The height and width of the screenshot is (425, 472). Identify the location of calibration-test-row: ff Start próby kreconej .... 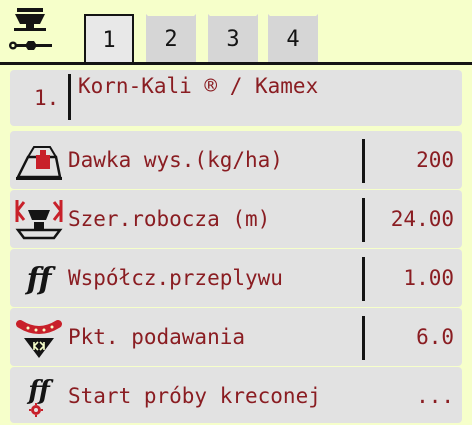
(236, 395).